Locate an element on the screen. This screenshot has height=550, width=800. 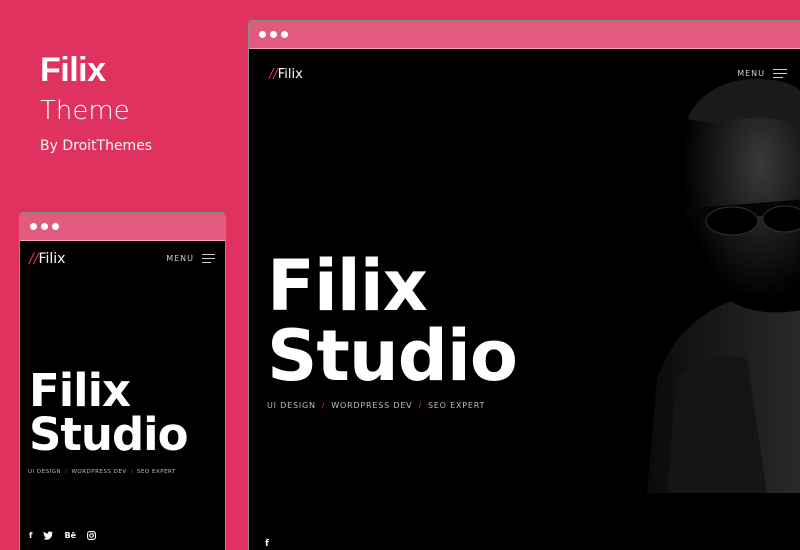
theme-byline: By DroitThemes is located at coordinates (96, 146).